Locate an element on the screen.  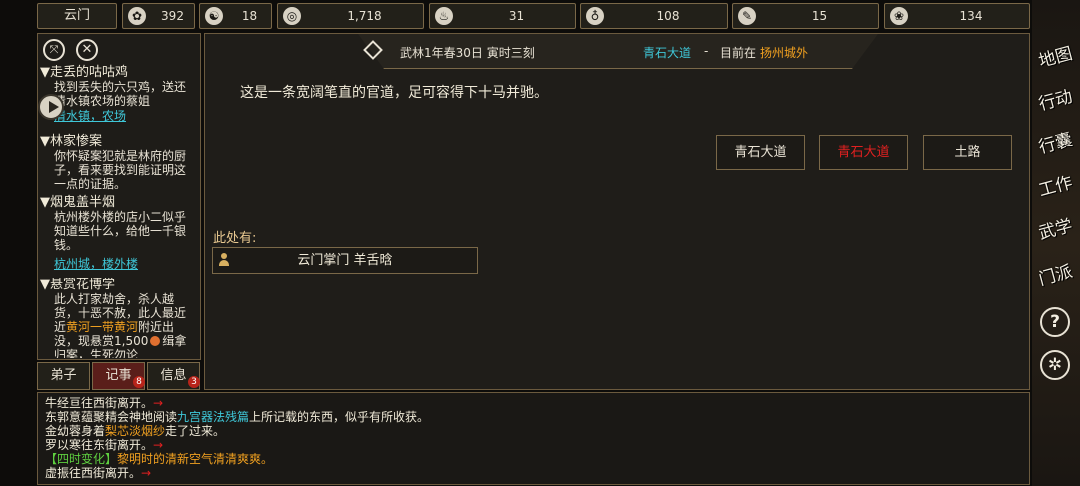
quest-desc-line: 没，现悬赏1,500 缉拿 is located at coordinates (118, 341).